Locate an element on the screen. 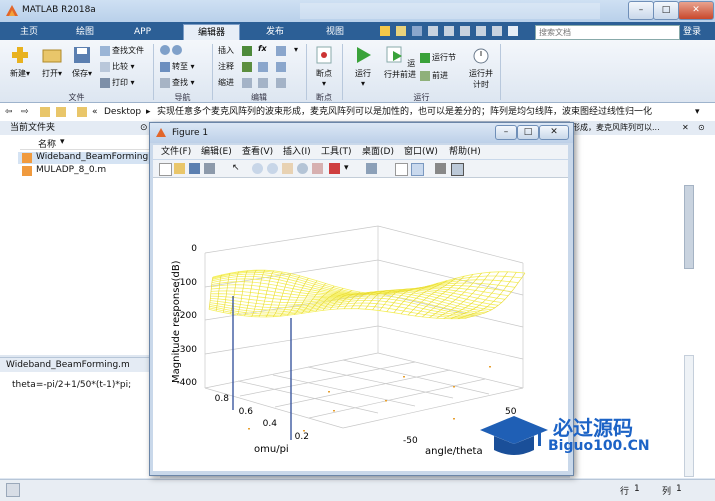 Image resolution: width=715 pixels, height=501 pixels. close-button: ✕ is located at coordinates (696, 10).